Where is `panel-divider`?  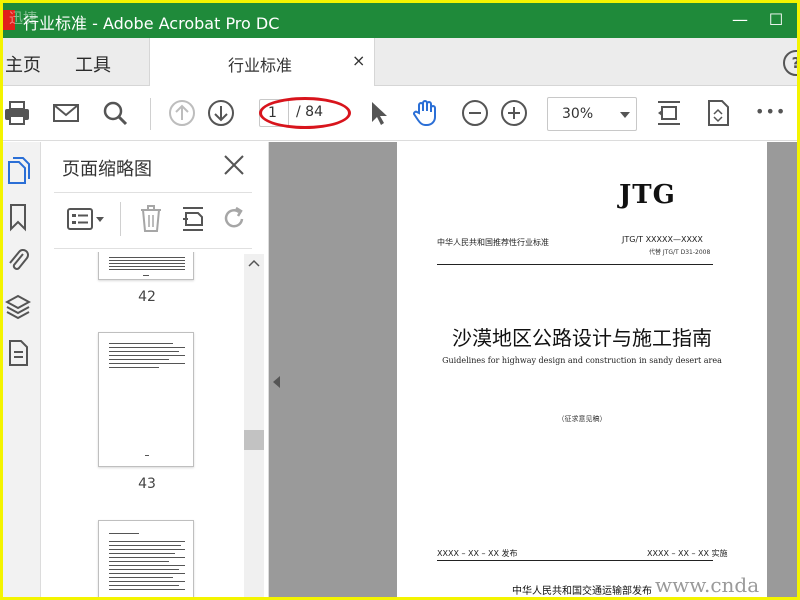
panel-divider is located at coordinates (153, 192).